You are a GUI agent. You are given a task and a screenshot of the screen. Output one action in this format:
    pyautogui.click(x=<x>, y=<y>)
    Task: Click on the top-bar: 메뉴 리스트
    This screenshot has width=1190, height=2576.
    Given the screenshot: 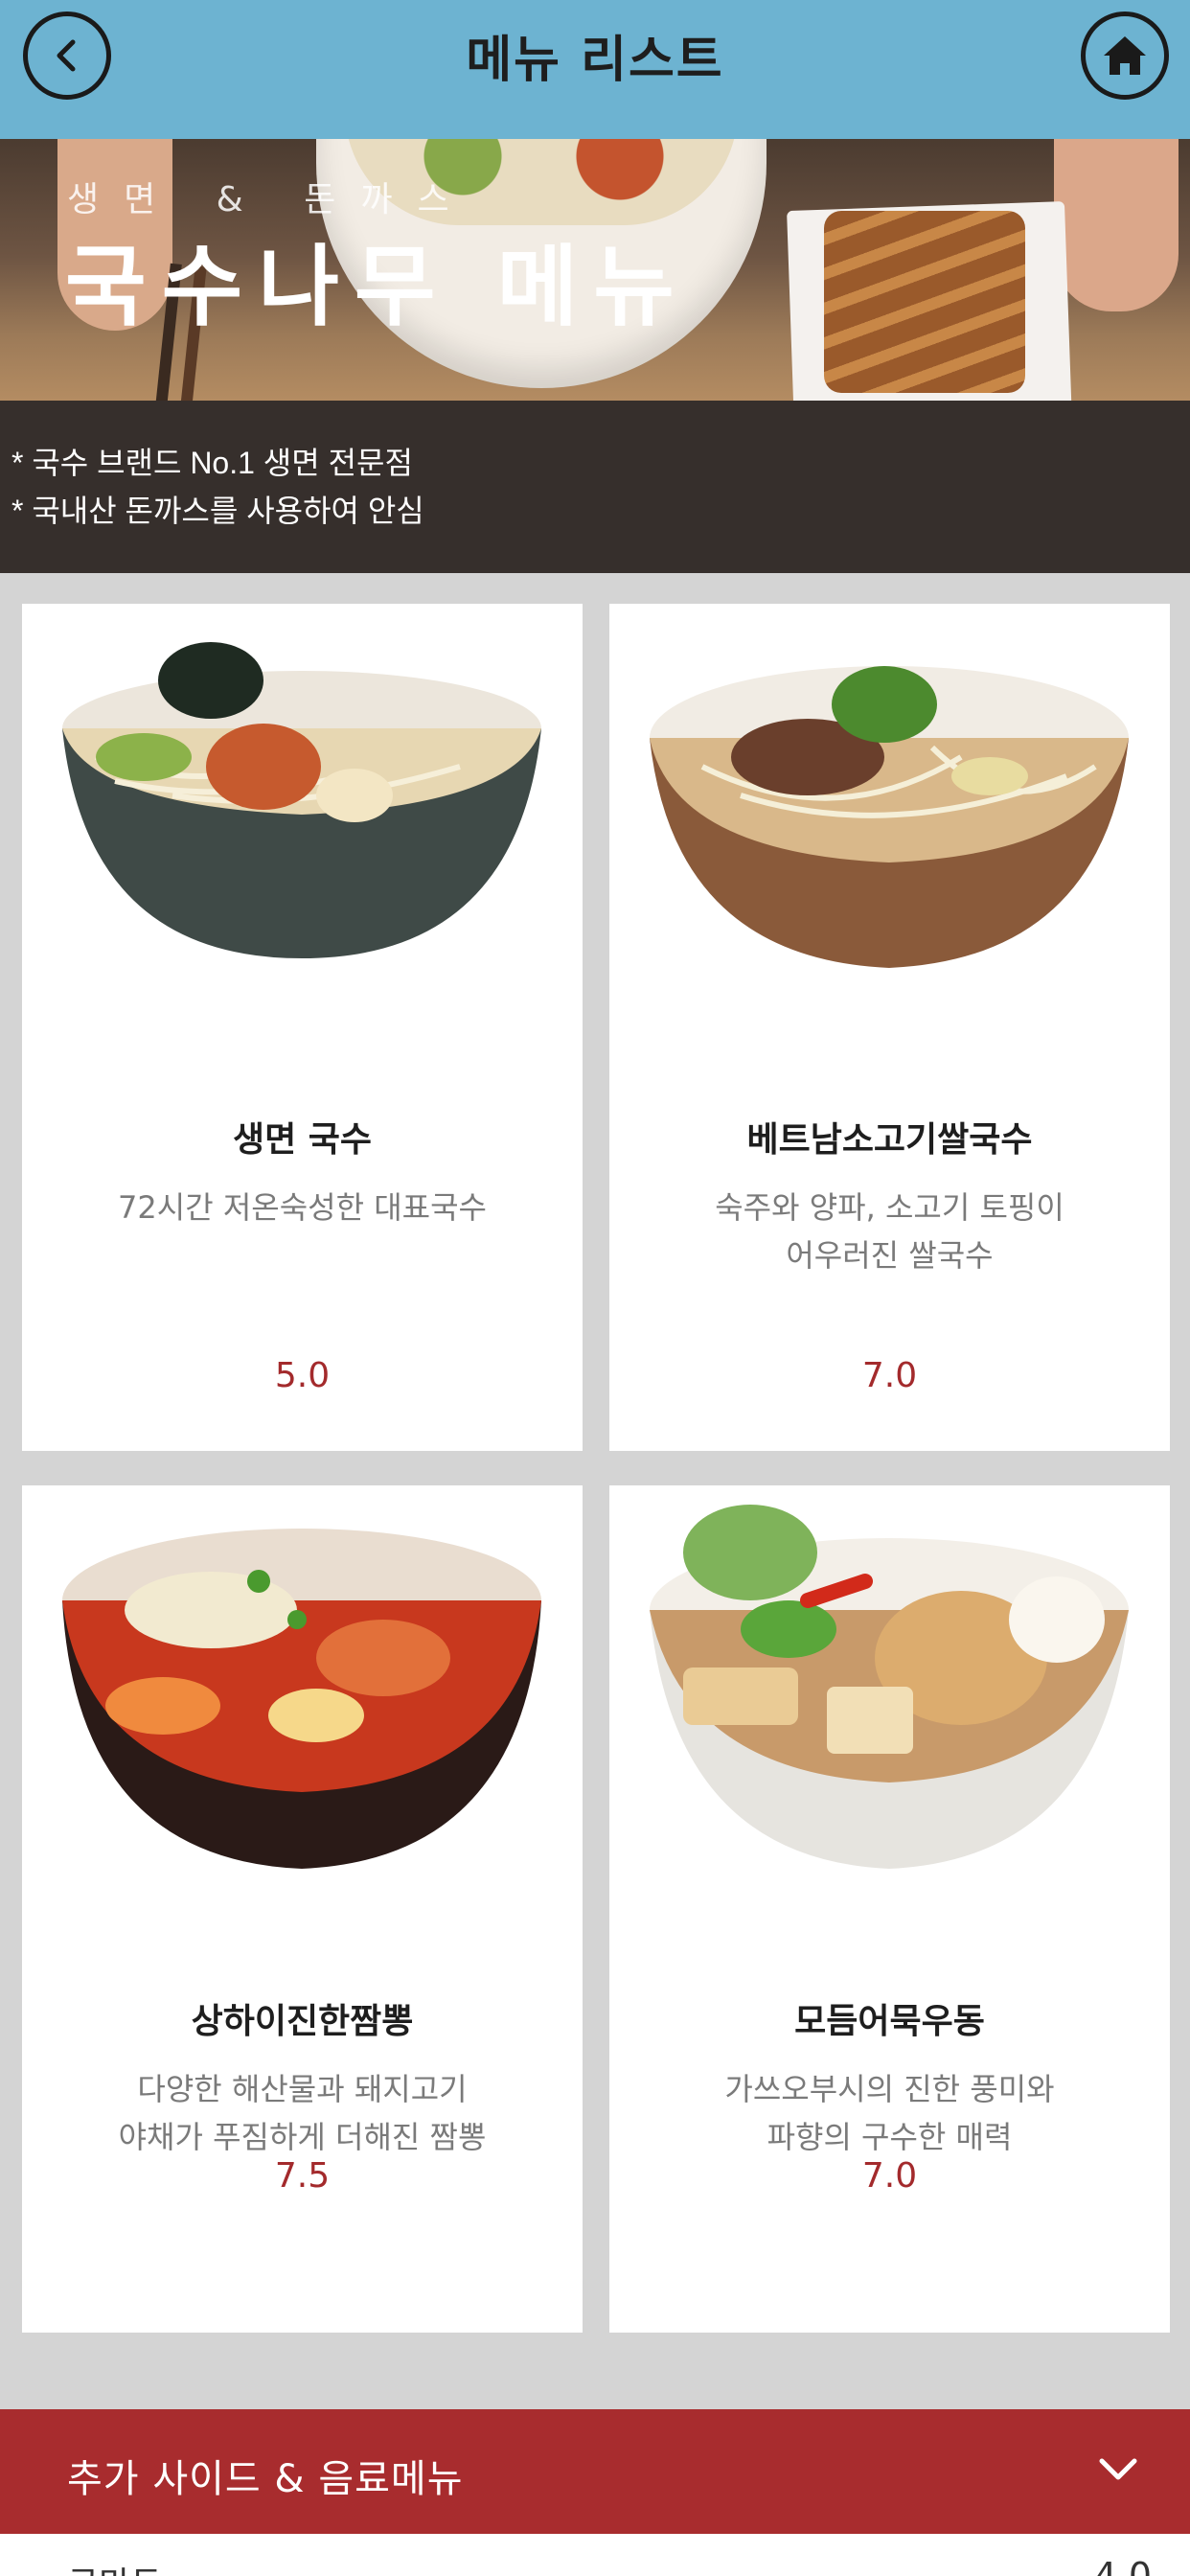 What is the action you would take?
    pyautogui.click(x=595, y=69)
    